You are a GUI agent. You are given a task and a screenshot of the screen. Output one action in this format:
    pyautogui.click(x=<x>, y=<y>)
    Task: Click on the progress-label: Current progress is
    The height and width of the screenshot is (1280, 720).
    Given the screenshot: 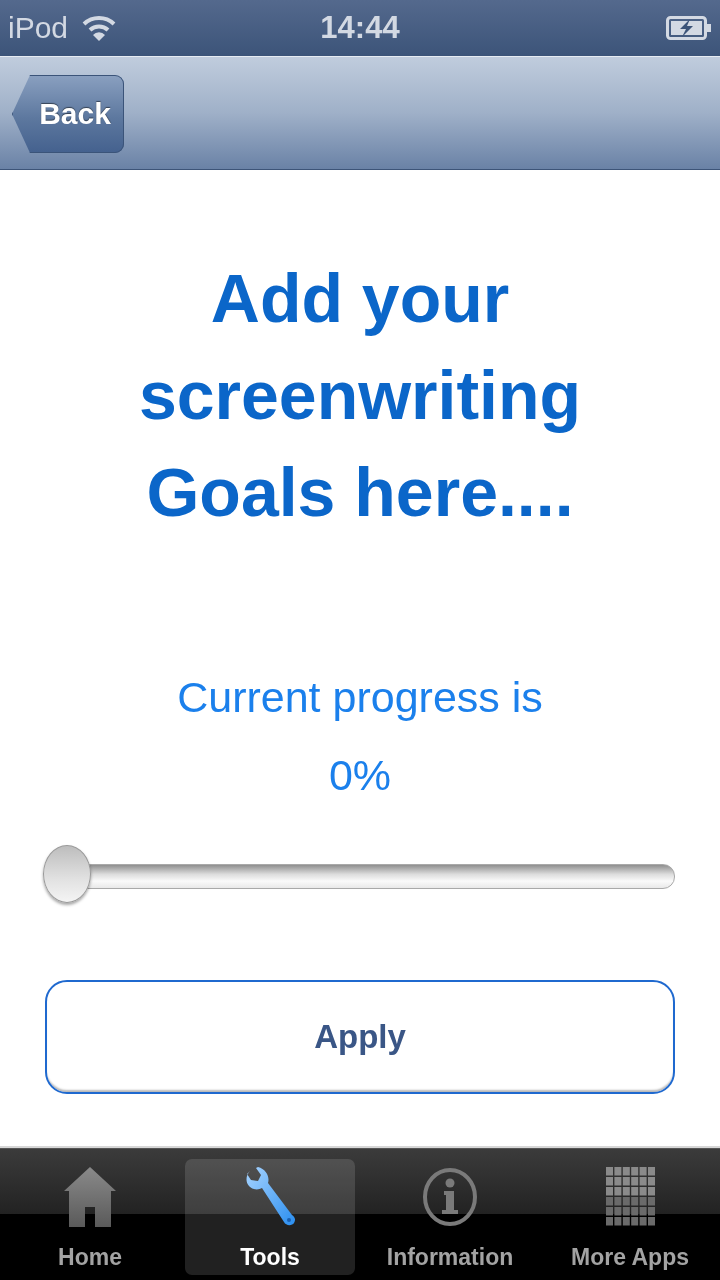 What is the action you would take?
    pyautogui.click(x=360, y=697)
    